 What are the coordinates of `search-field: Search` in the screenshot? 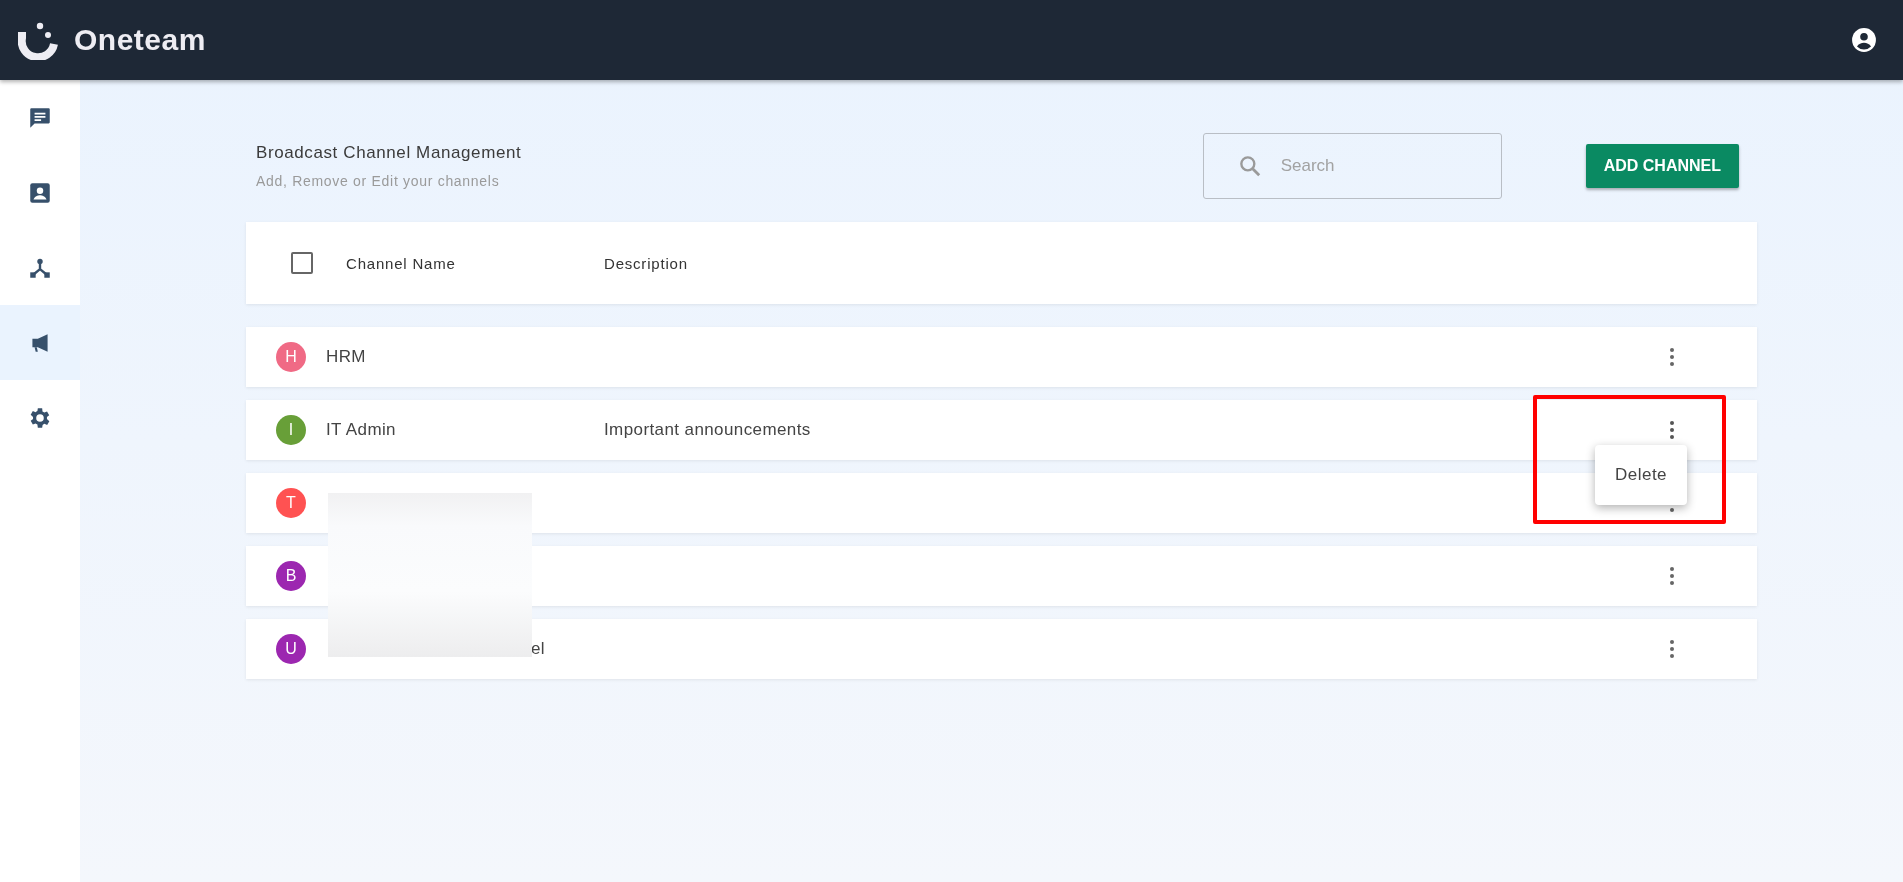 It's located at (1352, 166).